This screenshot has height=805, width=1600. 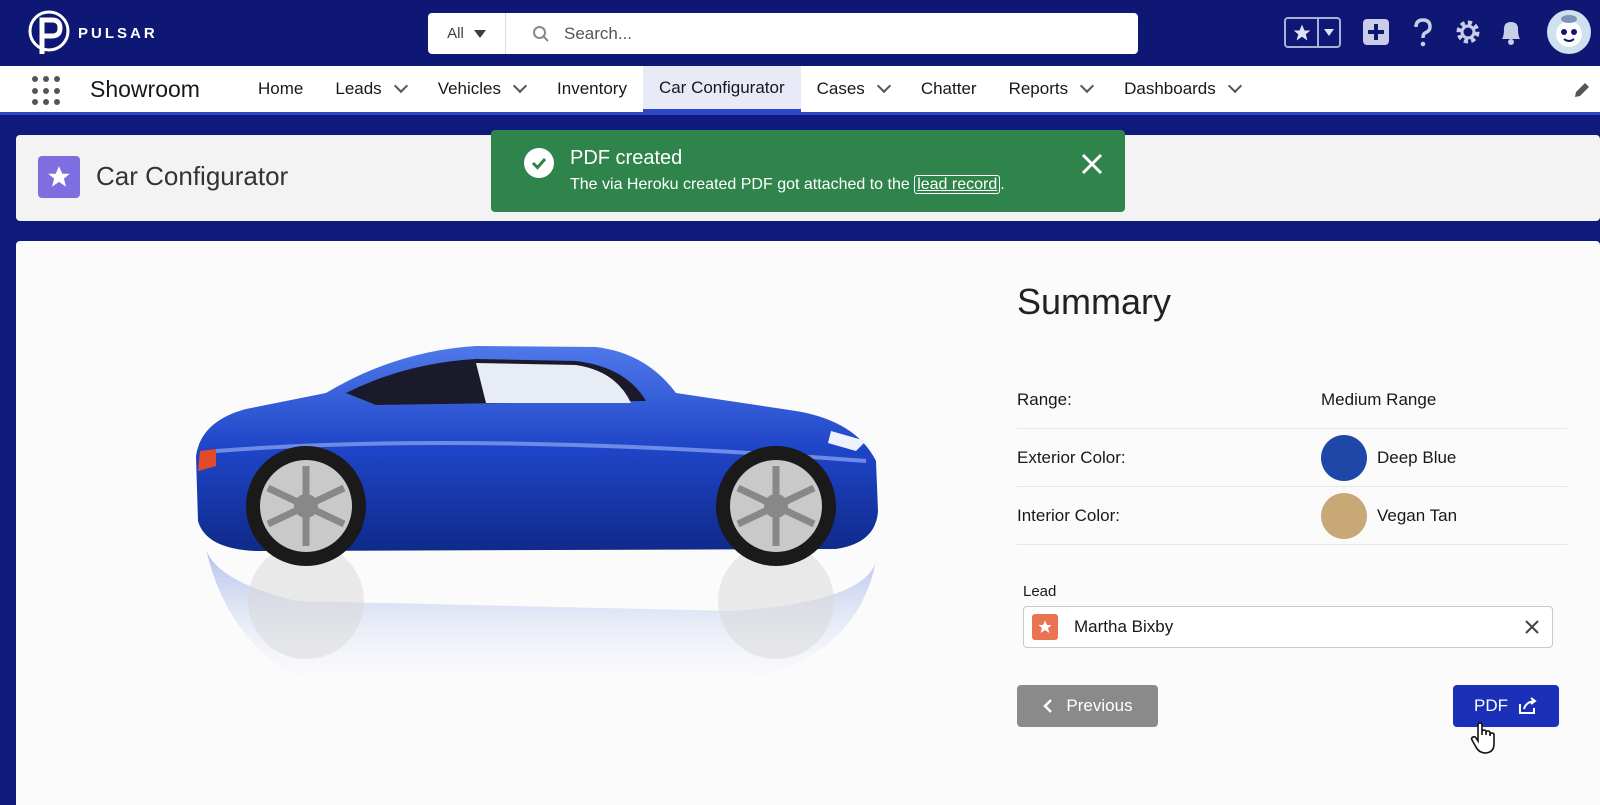 I want to click on setup-gear-icon, so click(x=1468, y=32).